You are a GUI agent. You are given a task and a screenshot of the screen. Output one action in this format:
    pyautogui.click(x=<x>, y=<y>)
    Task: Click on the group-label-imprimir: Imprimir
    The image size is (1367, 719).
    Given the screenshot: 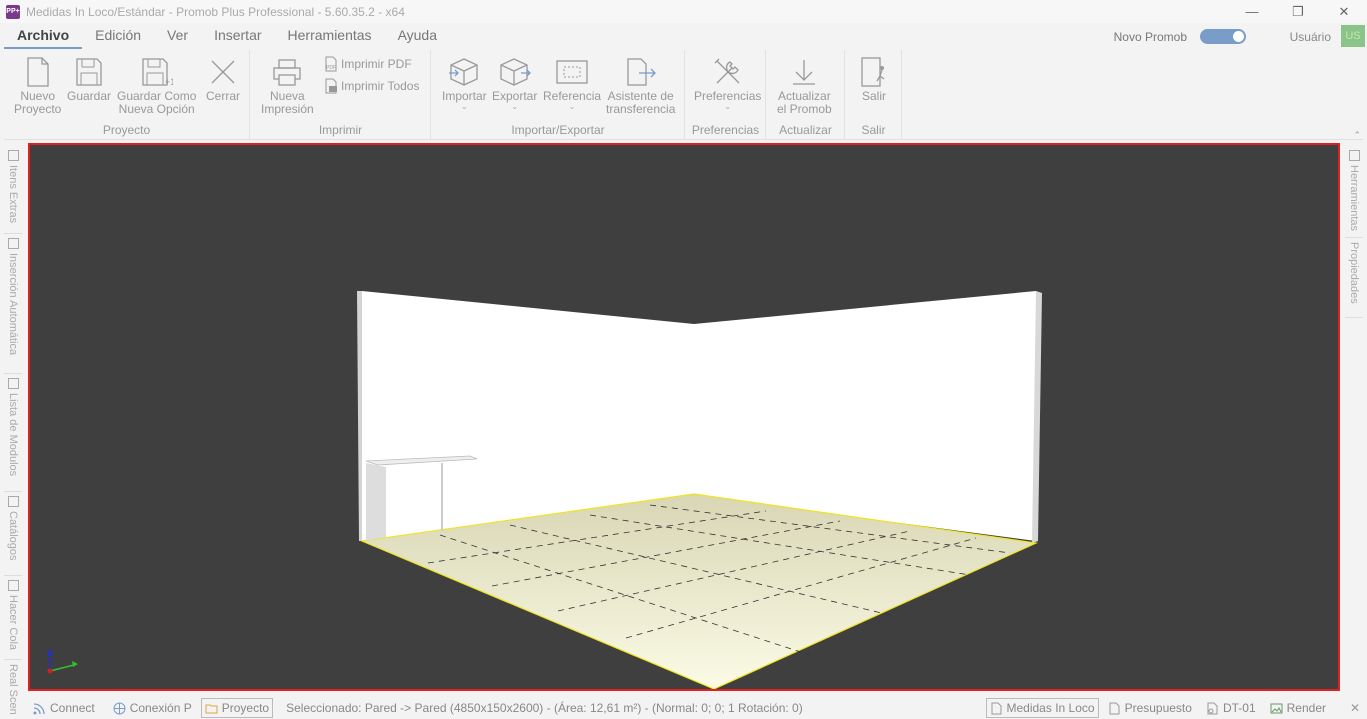 What is the action you would take?
    pyautogui.click(x=340, y=130)
    